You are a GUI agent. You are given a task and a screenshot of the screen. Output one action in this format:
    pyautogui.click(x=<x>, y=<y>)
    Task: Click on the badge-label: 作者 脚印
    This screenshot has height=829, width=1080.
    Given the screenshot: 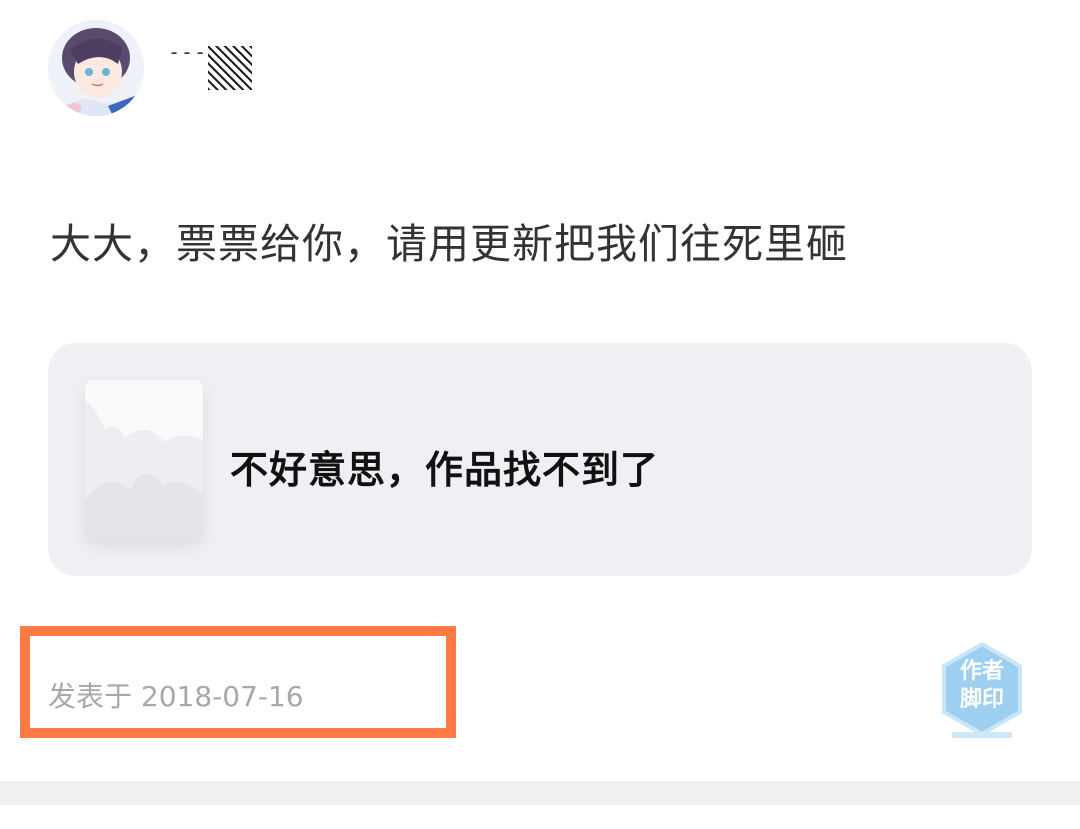 What is the action you would take?
    pyautogui.click(x=982, y=686)
    